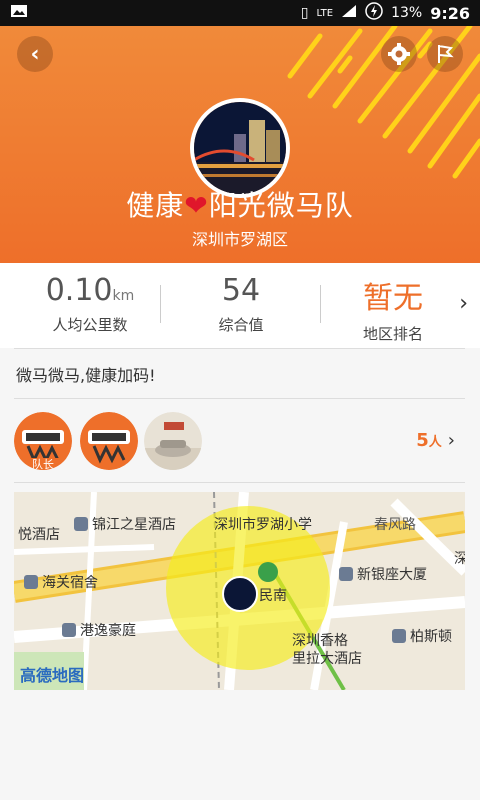 Image resolution: width=480 pixels, height=800 pixels. Describe the element at coordinates (123, 296) in the screenshot. I see `stat-unit: km` at that location.